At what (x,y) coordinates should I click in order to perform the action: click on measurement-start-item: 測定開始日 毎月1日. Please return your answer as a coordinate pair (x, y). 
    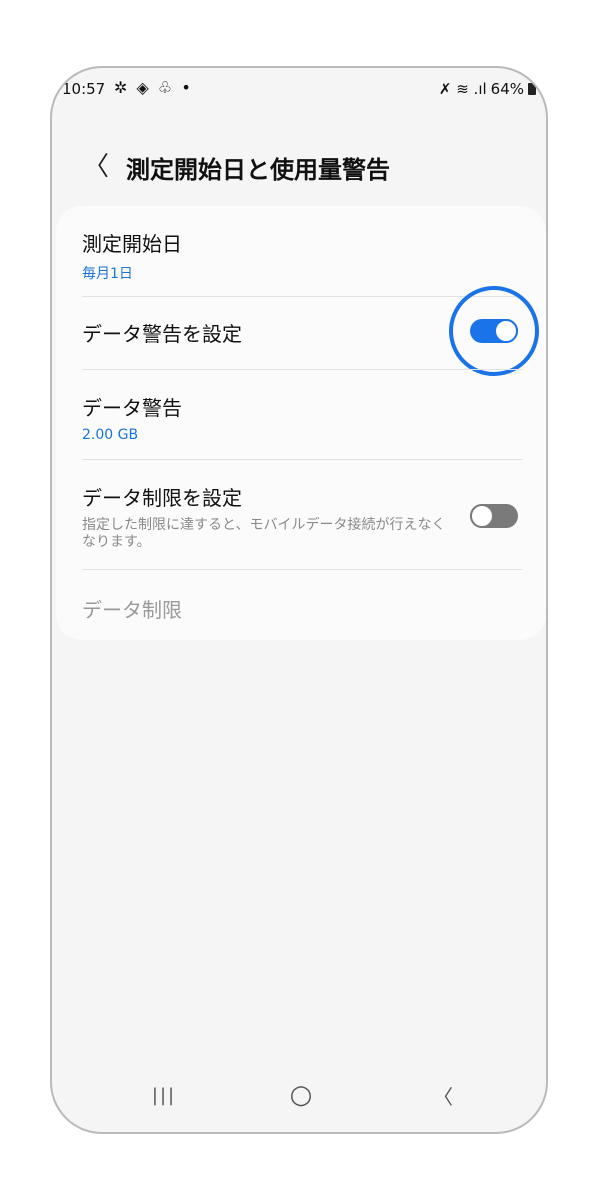
    Looking at the image, I should click on (302, 255).